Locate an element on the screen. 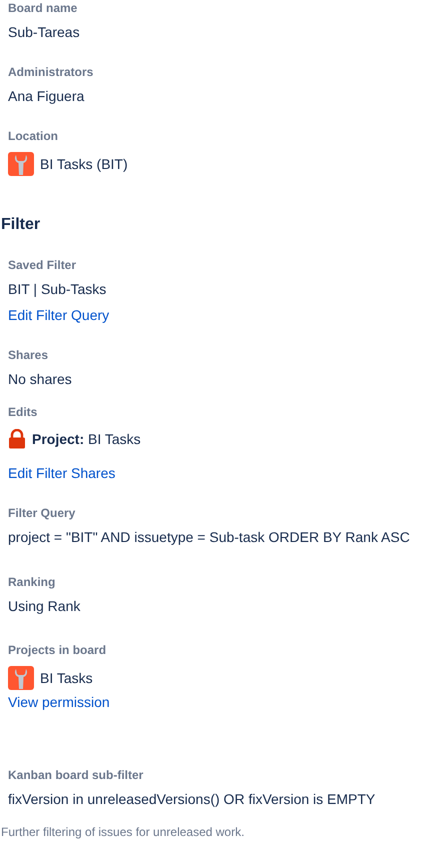 This screenshot has height=858, width=444. permission-text: Project: BI Tasks is located at coordinates (86, 439).